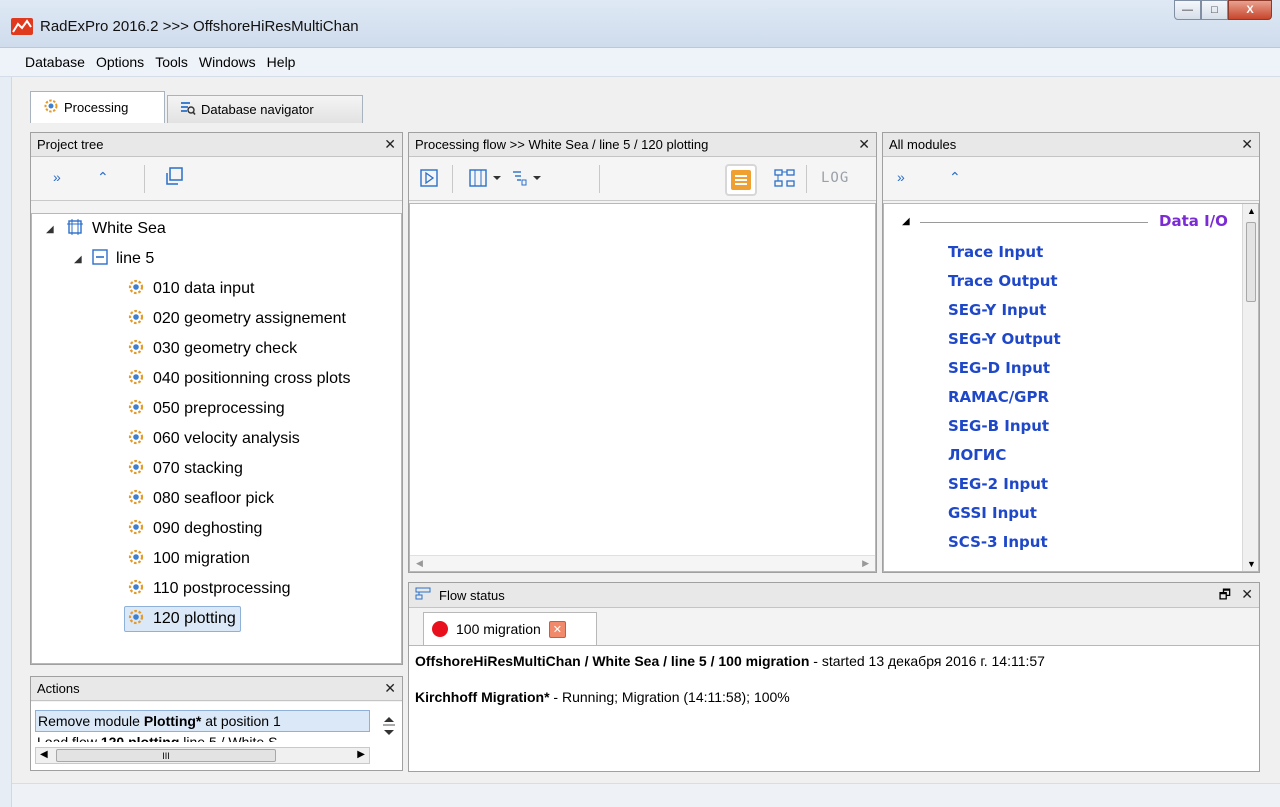  What do you see at coordinates (190, 289) in the screenshot?
I see `tree-flow-item: 010 data input` at bounding box center [190, 289].